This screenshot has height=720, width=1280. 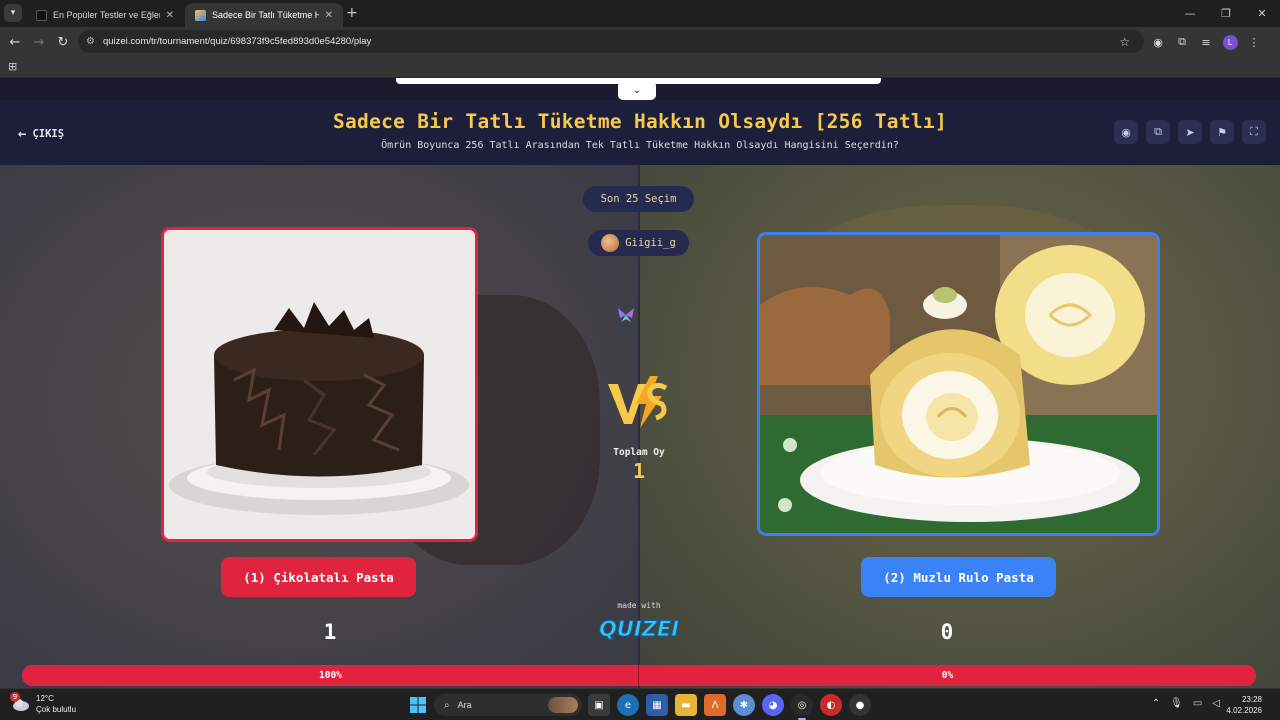 I want to click on quizei-logo: QUIZEI, so click(x=639, y=628).